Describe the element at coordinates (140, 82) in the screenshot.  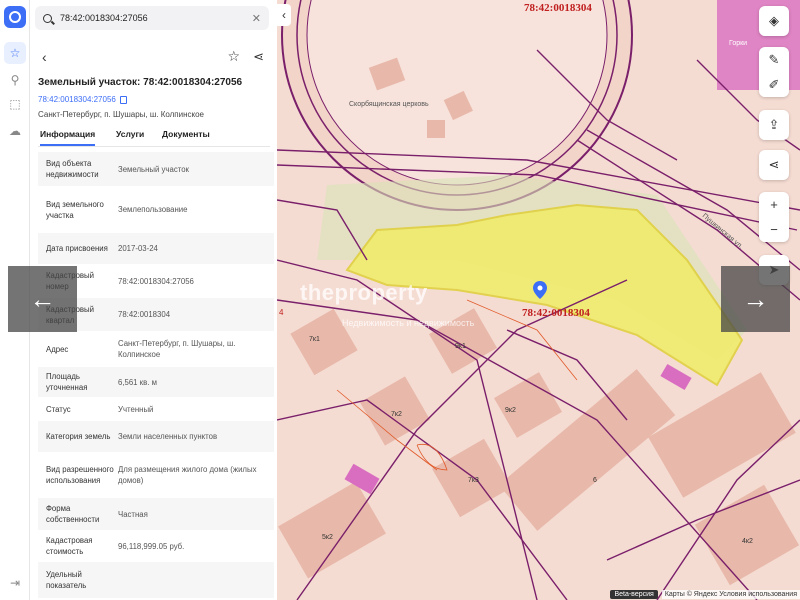
I see `page-title: Земельный участок: 78:42:0018304:27056` at that location.